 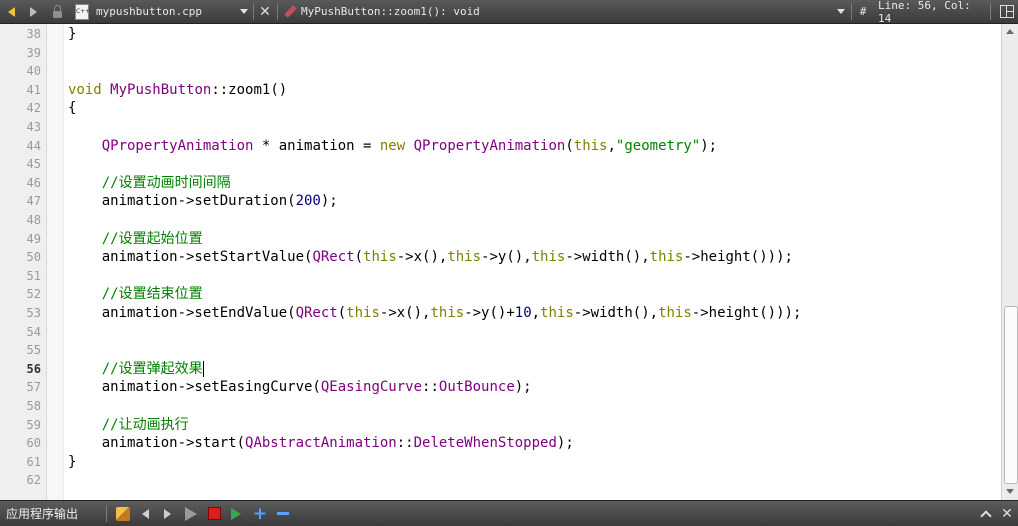 I want to click on code-line: //设置动画时间间隔, so click(x=149, y=183).